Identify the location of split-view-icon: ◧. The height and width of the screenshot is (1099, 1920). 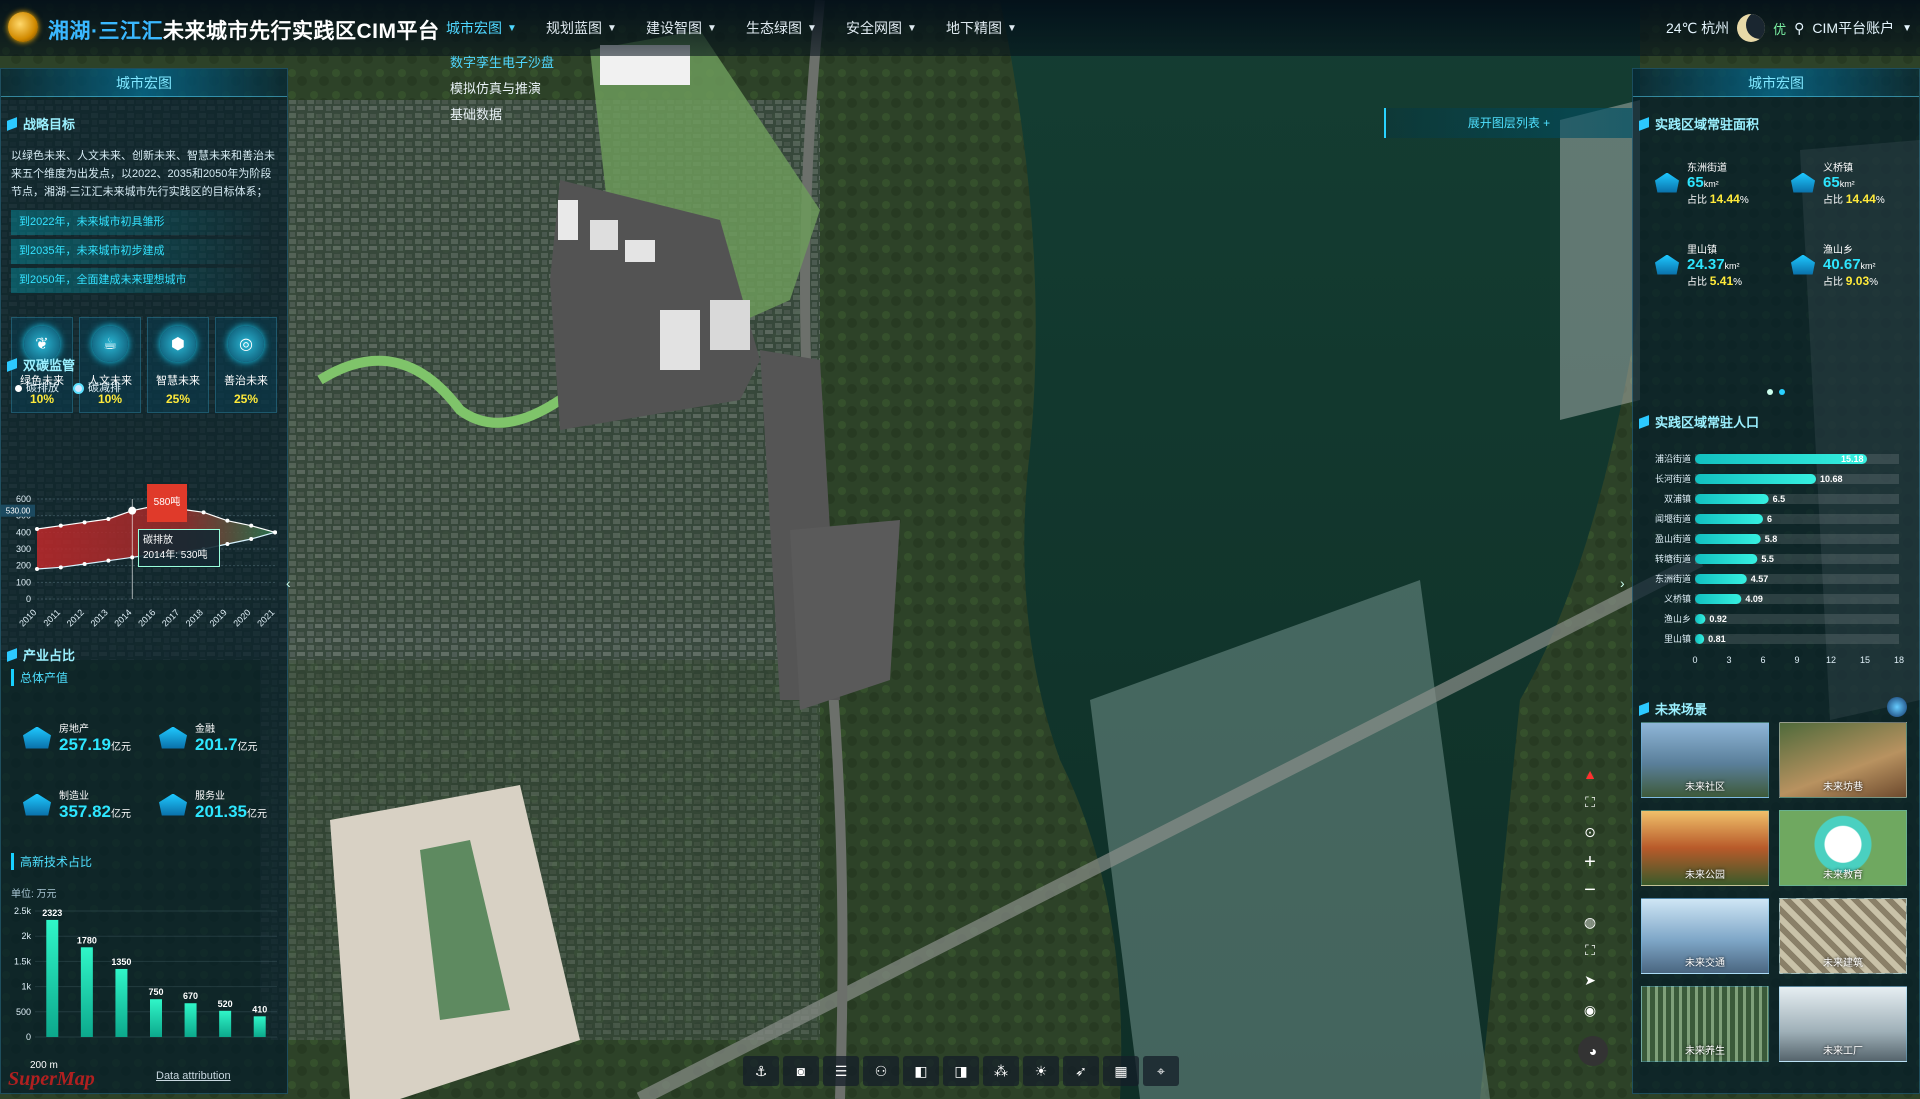
(921, 1071).